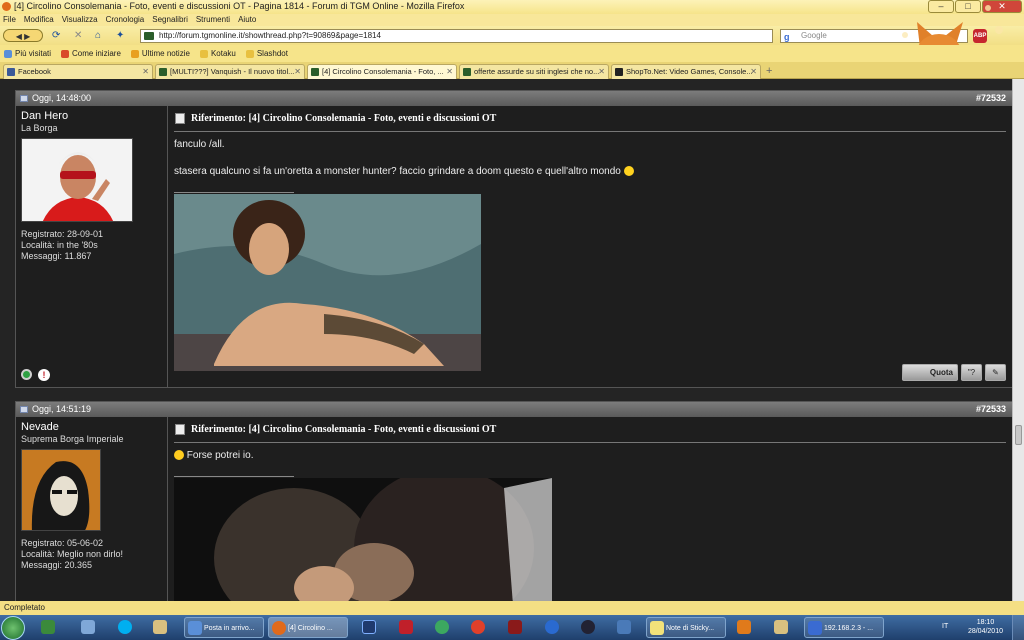  Describe the element at coordinates (971, 372) in the screenshot. I see `multiquote-button: "?` at that location.